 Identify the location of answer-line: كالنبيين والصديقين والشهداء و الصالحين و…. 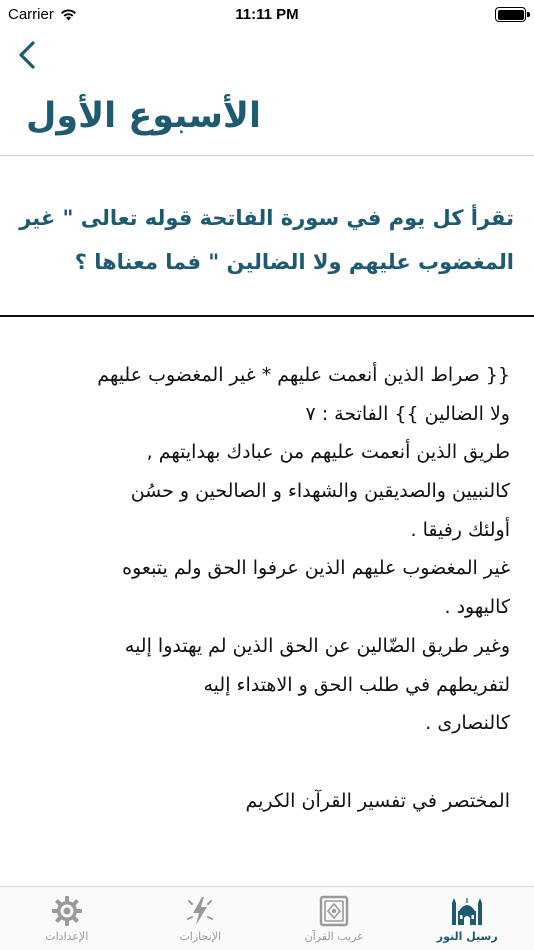
(320, 491).